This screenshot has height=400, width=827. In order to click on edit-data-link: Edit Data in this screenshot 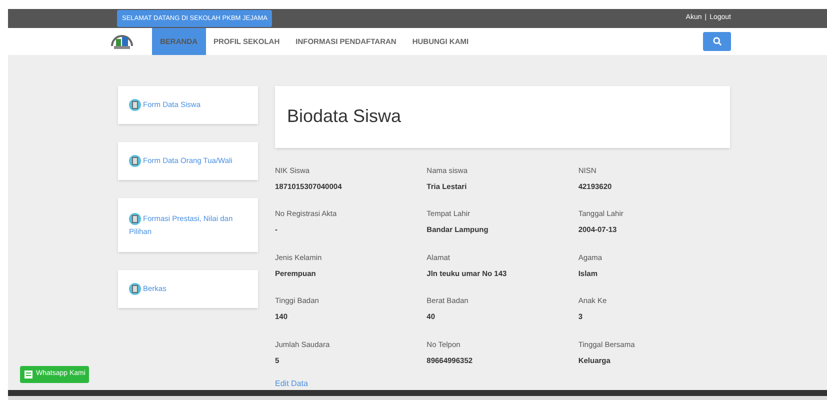, I will do `click(502, 384)`.